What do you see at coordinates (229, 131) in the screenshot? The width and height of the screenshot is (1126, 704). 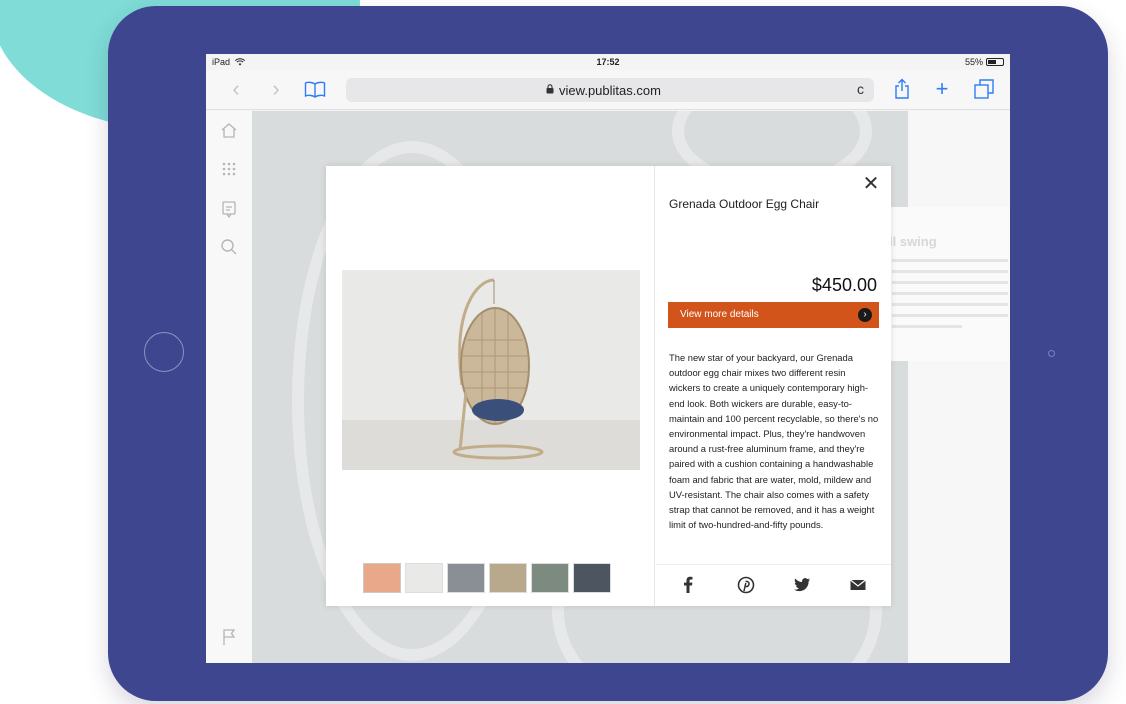 I see `home-icon` at bounding box center [229, 131].